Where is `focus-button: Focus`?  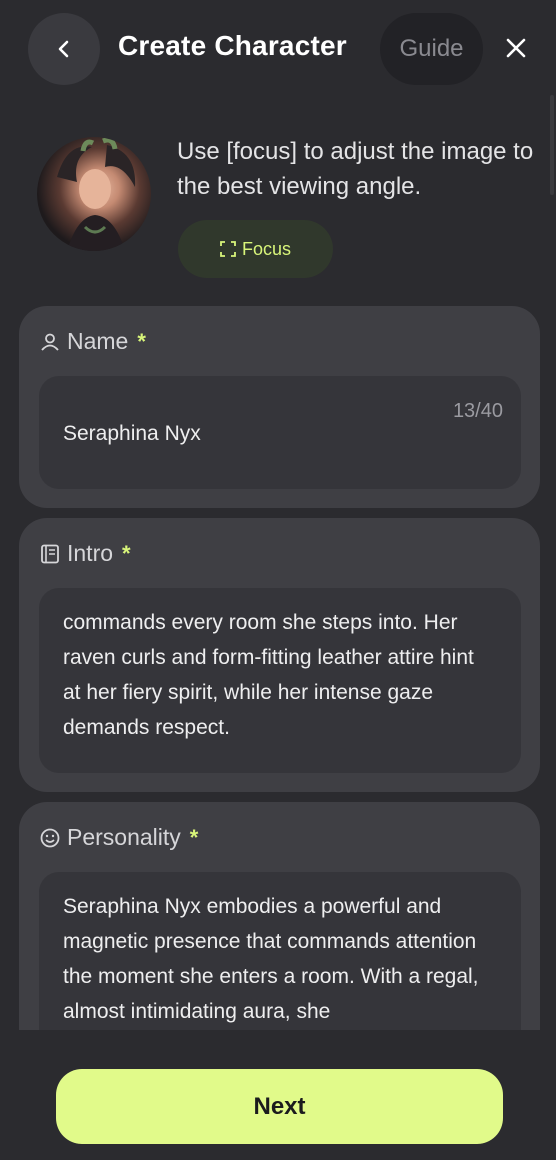
focus-button: Focus is located at coordinates (255, 249).